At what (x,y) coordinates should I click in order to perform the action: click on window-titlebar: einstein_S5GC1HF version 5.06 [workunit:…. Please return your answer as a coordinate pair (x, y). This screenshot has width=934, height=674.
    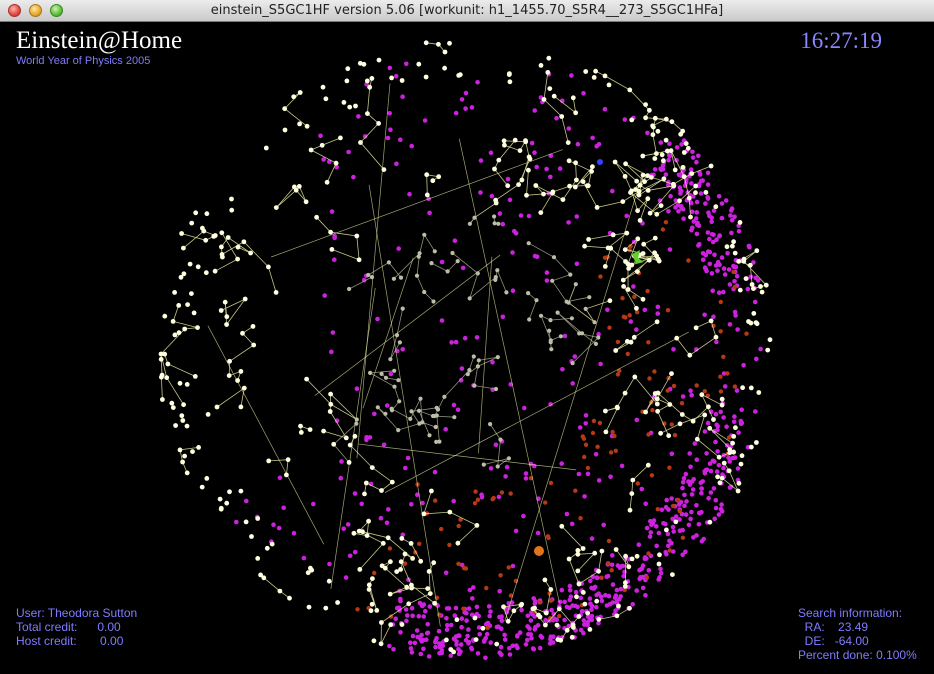
    Looking at the image, I should click on (467, 11).